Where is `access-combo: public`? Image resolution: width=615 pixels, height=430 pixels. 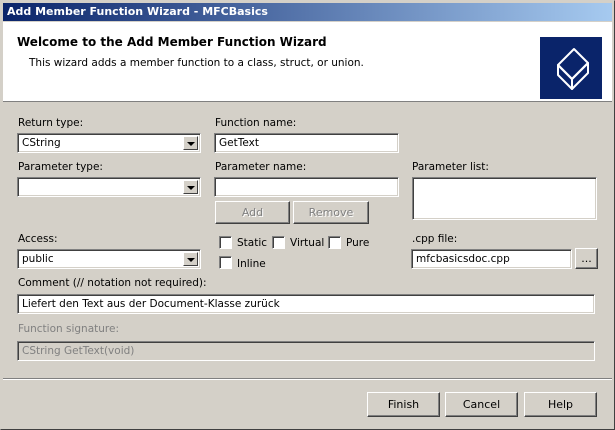
access-combo: public is located at coordinates (109, 259).